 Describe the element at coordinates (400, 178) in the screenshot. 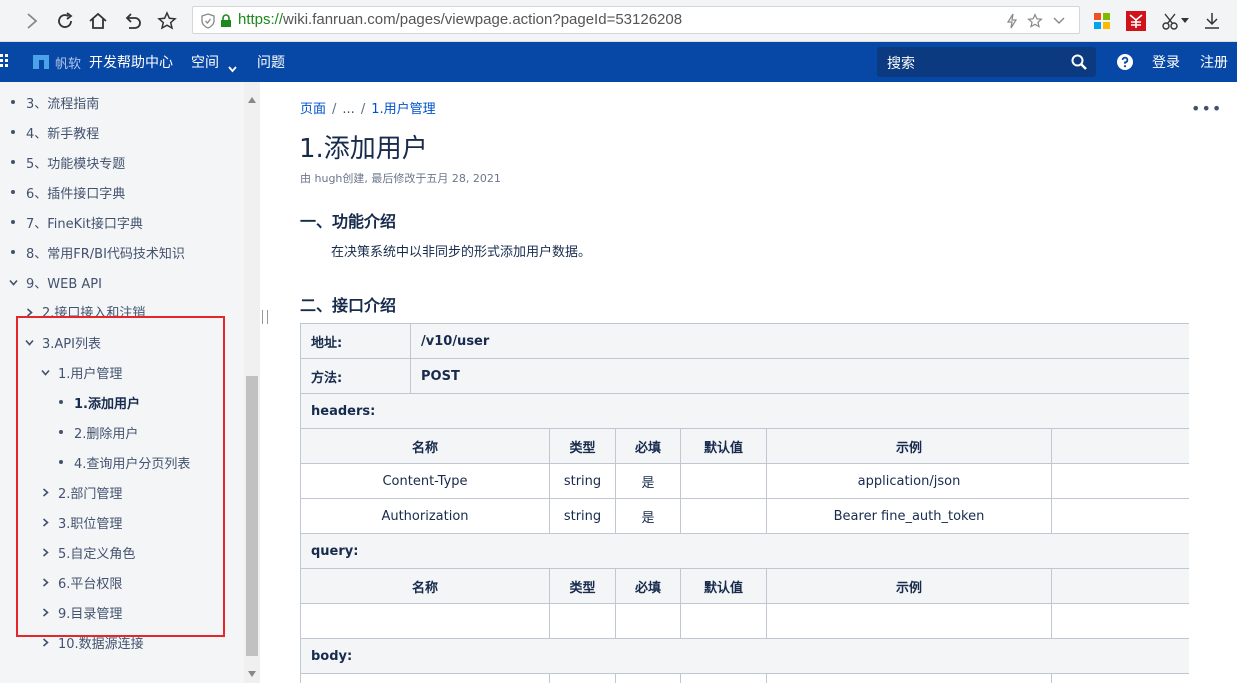

I see `page-metadata: 由 hugh创建, 最后修改于五月 28, 2021` at that location.